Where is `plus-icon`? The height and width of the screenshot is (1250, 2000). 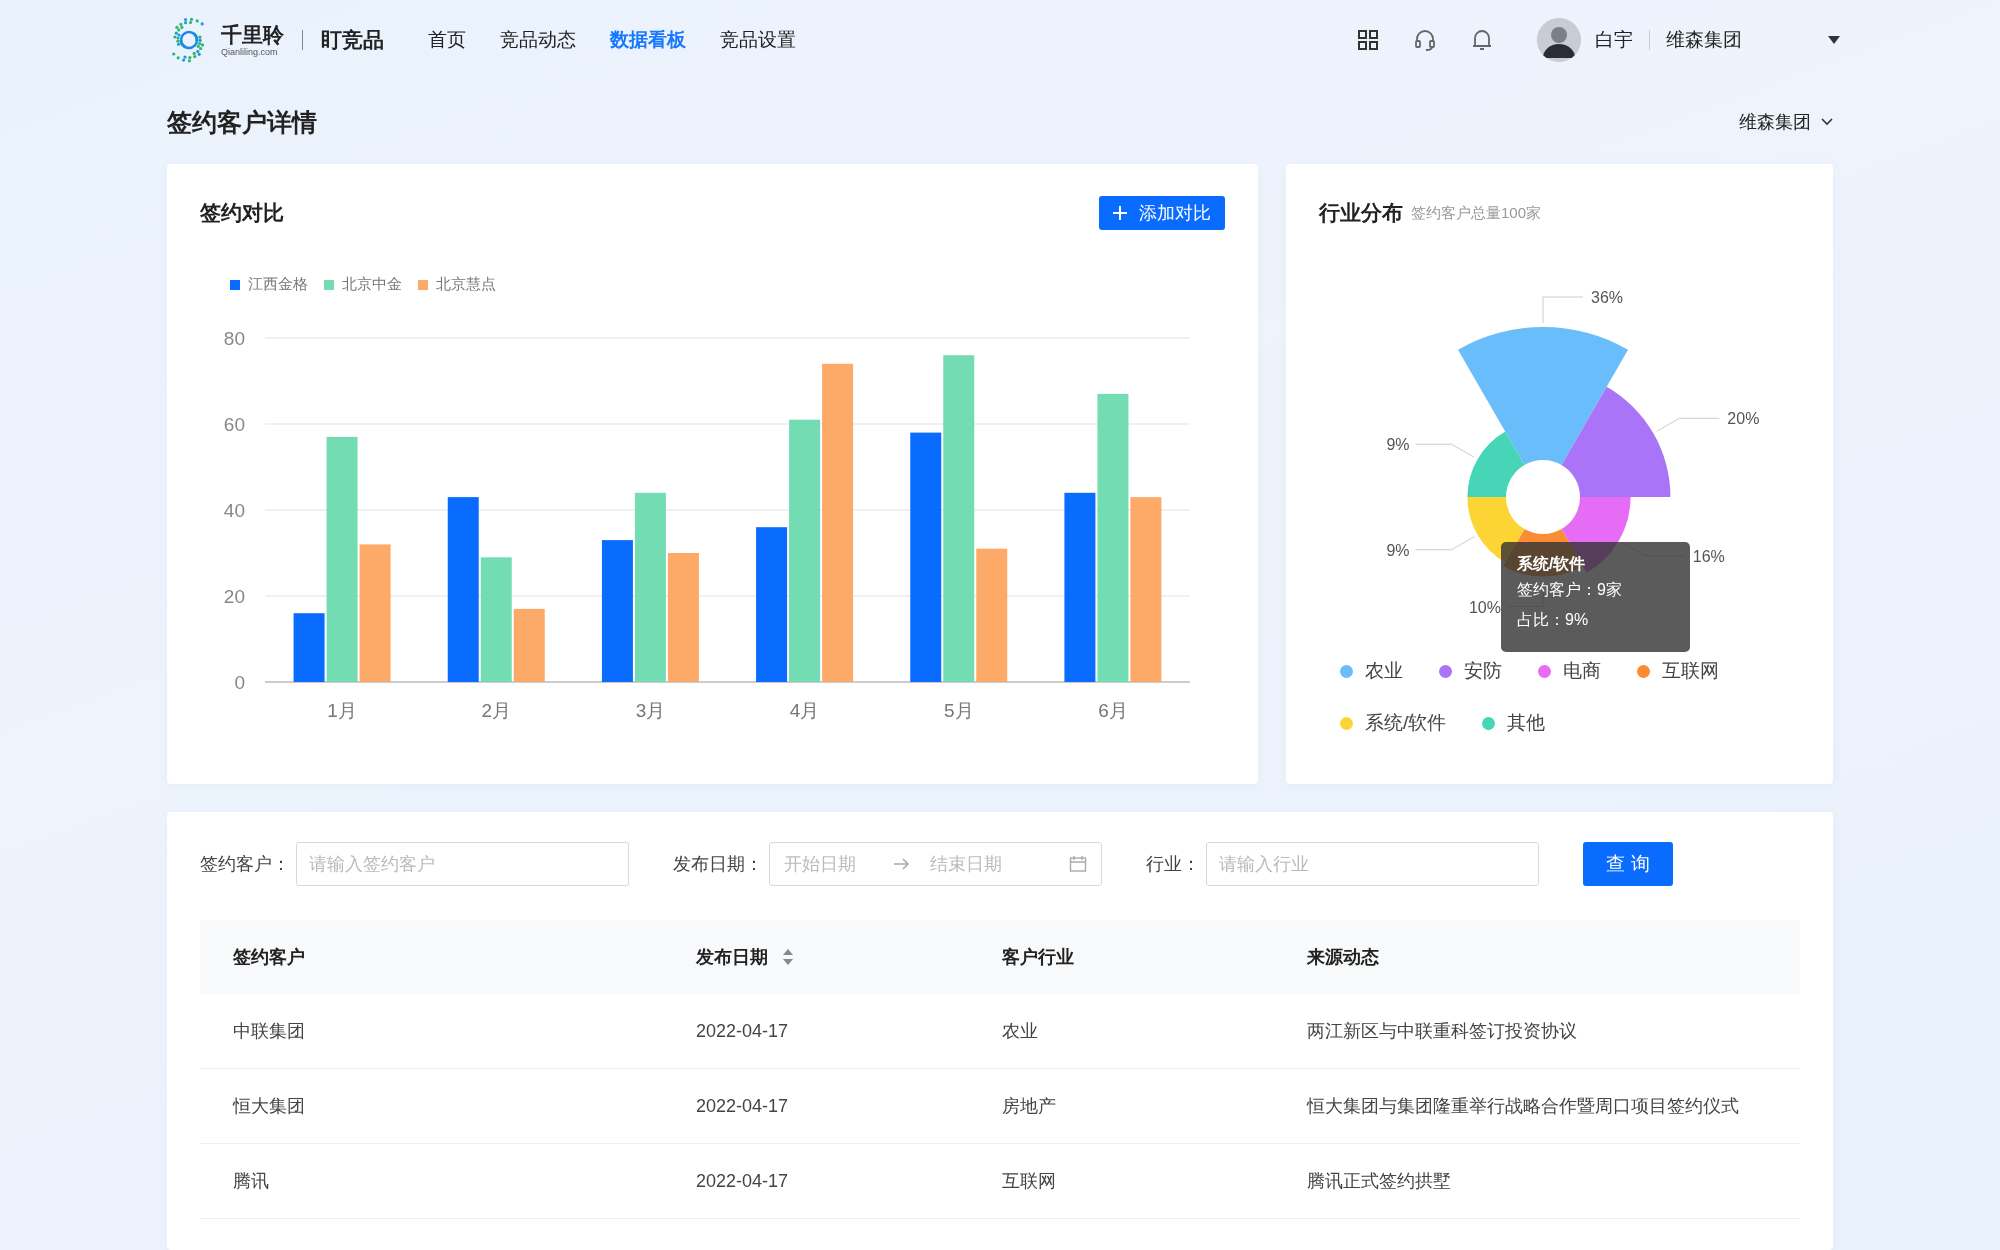
plus-icon is located at coordinates (1120, 213).